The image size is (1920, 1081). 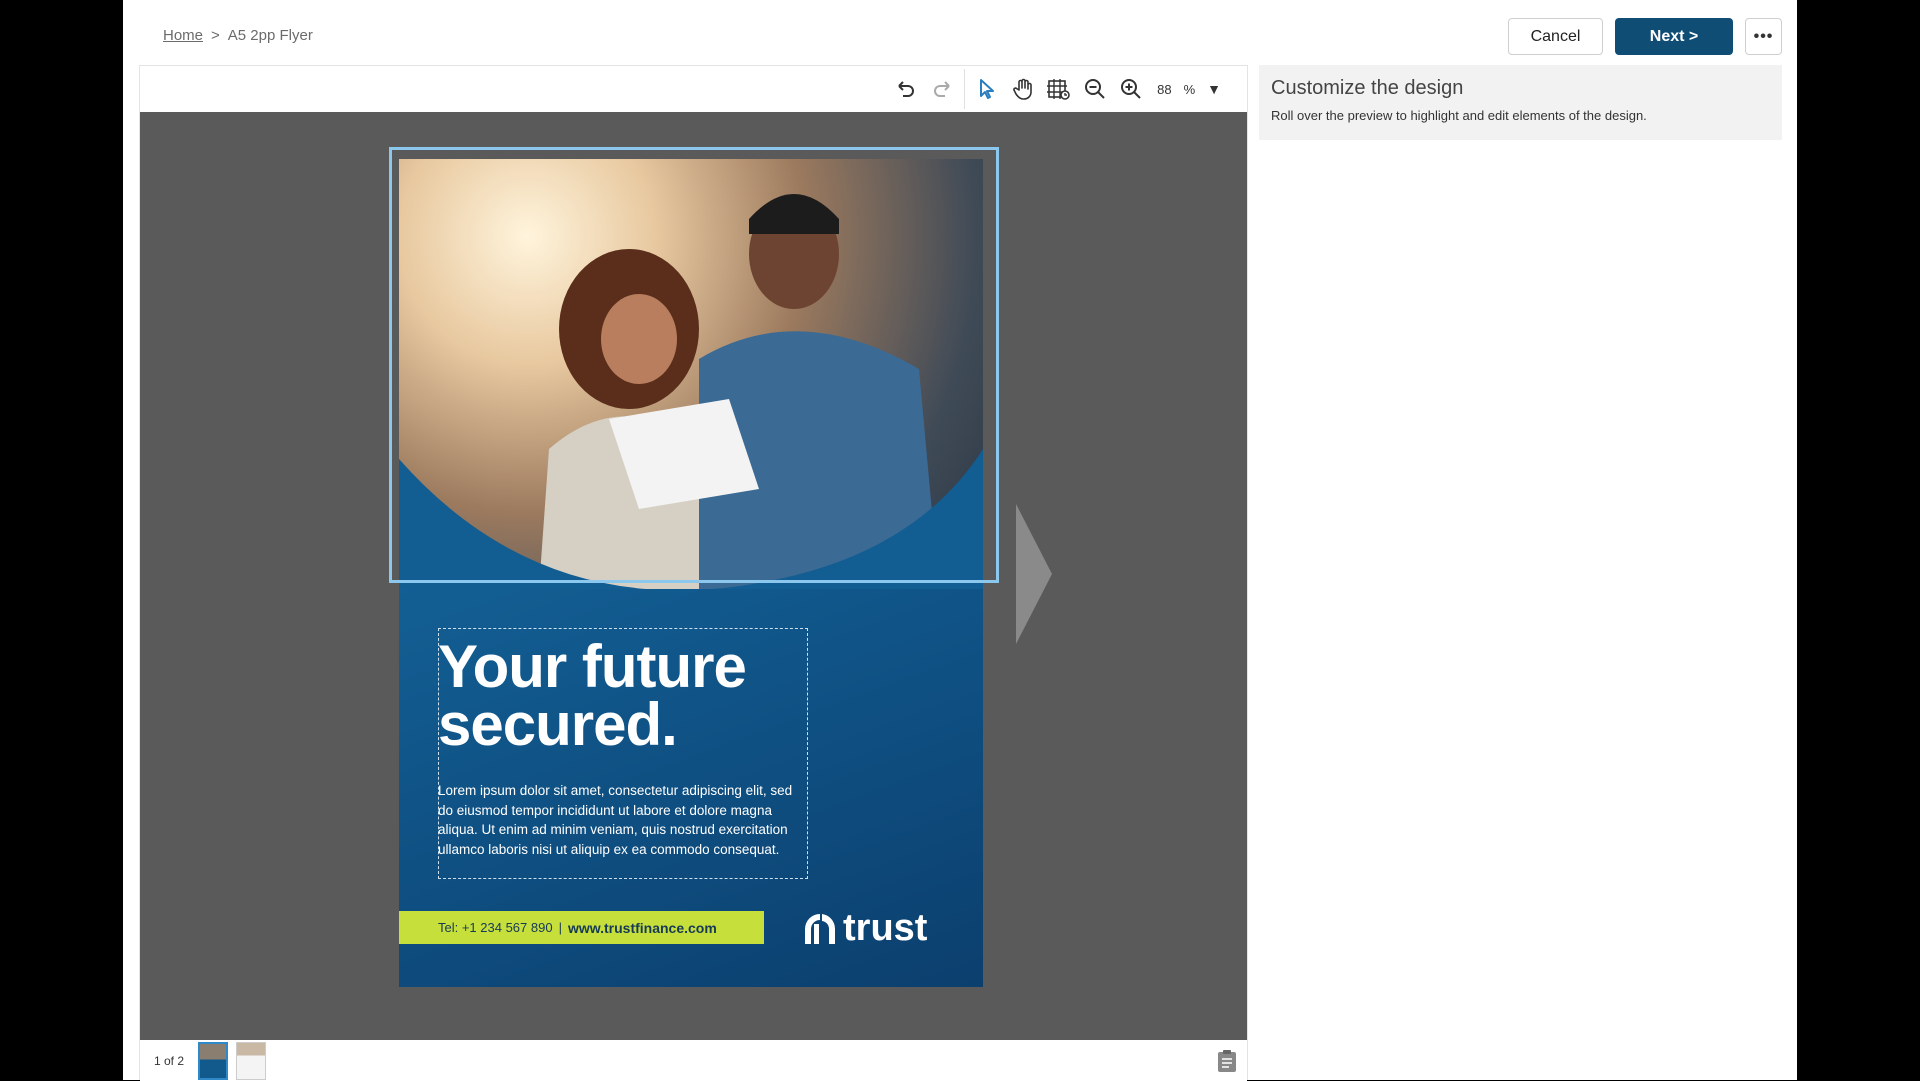 I want to click on panel-title: Customize the design, so click(x=1367, y=88).